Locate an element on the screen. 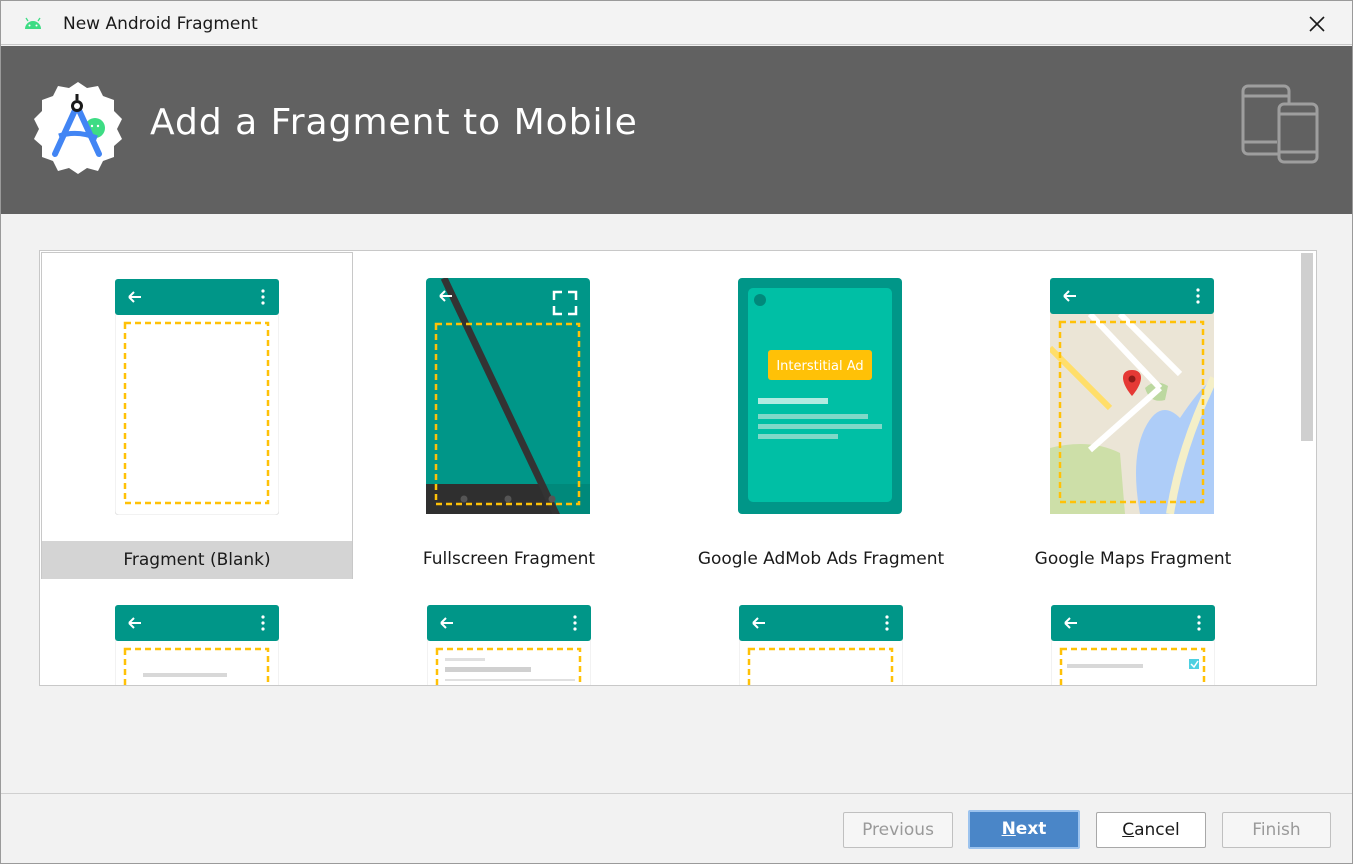 Image resolution: width=1353 pixels, height=864 pixels. fullscreen-fragment-preview is located at coordinates (508, 396).